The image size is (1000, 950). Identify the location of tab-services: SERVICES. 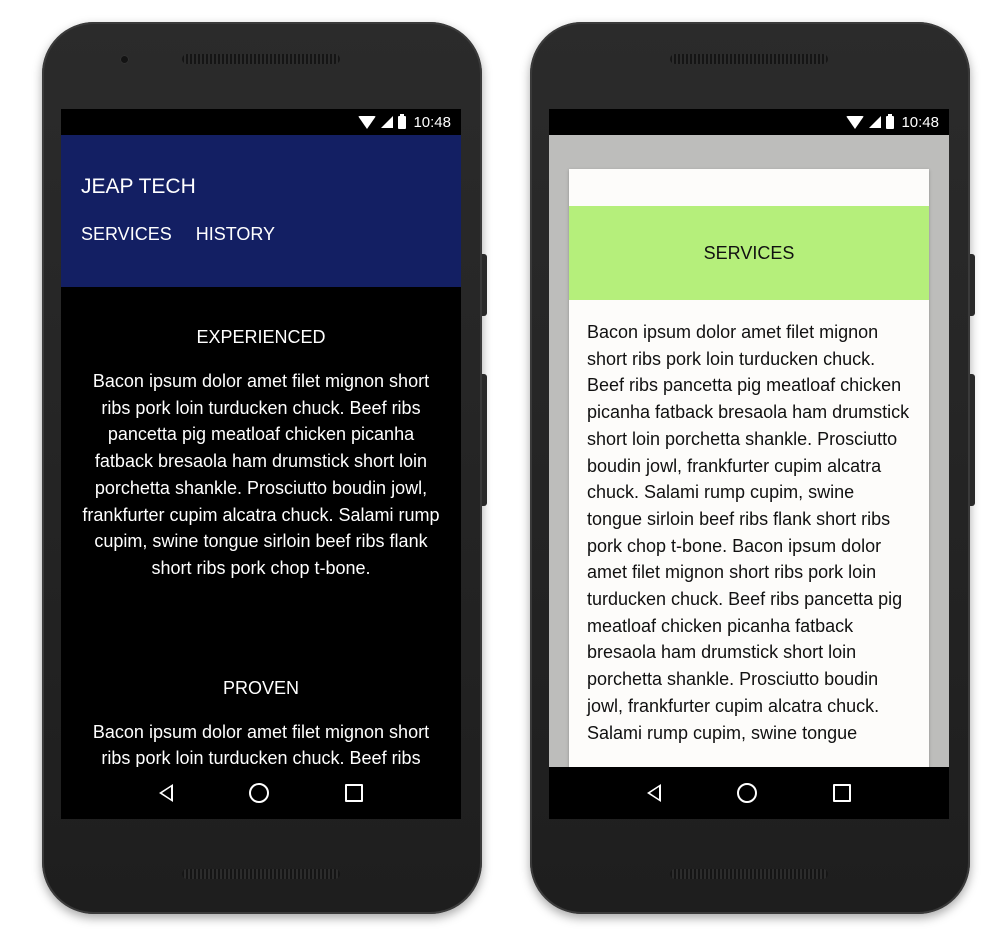
(126, 234).